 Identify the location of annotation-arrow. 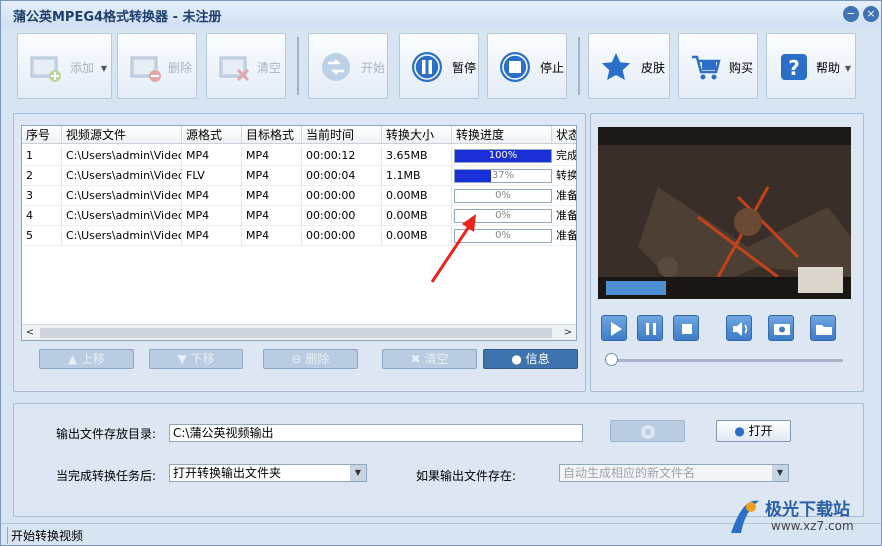
(453, 248).